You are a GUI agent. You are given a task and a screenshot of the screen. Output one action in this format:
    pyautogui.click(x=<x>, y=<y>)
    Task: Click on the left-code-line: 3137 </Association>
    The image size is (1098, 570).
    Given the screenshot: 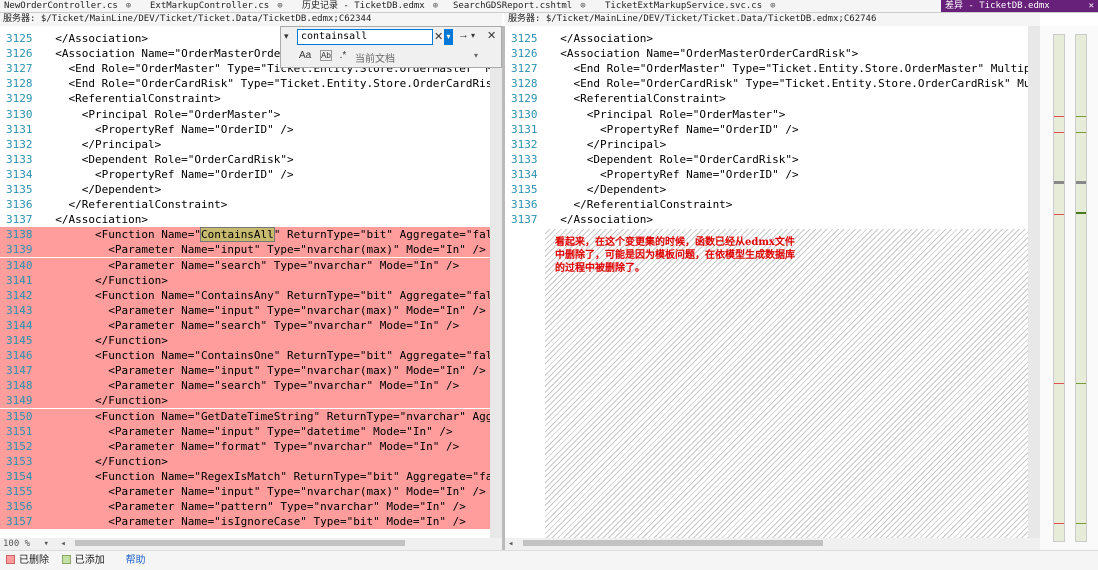 What is the action you would take?
    pyautogui.click(x=245, y=219)
    